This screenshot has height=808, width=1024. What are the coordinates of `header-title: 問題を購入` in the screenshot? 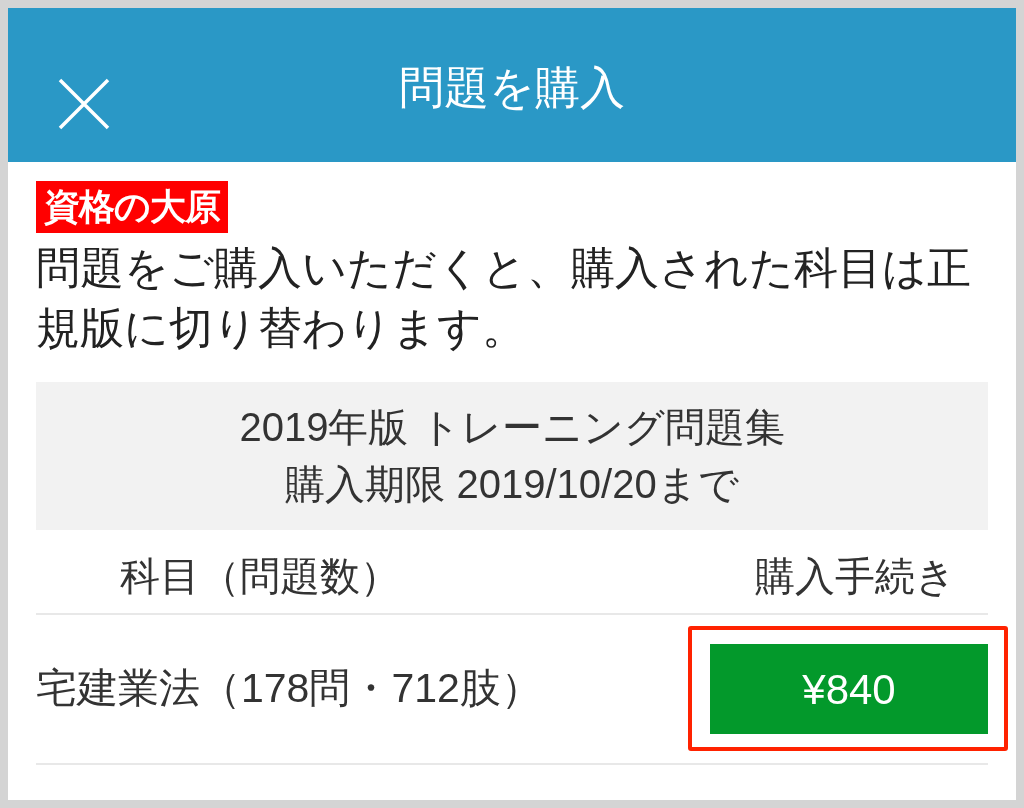 It's located at (512, 88).